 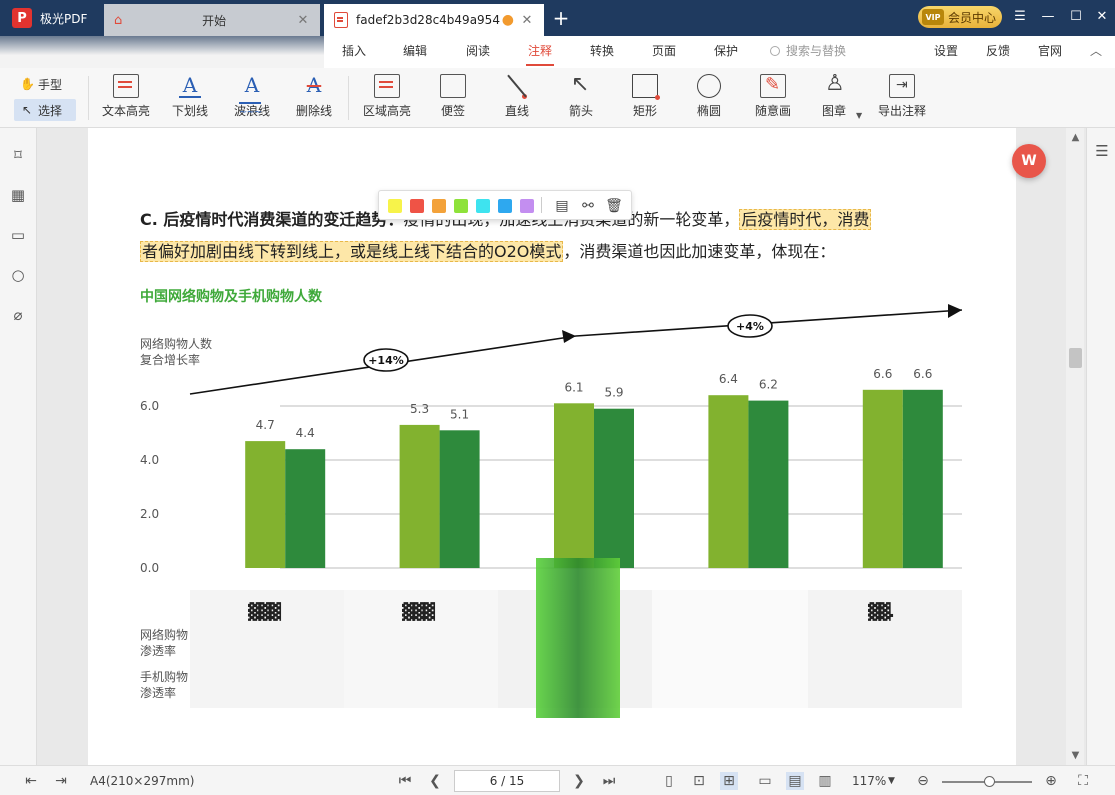 What do you see at coordinates (1076, 17) in the screenshot?
I see `maximize-button: ☐` at bounding box center [1076, 17].